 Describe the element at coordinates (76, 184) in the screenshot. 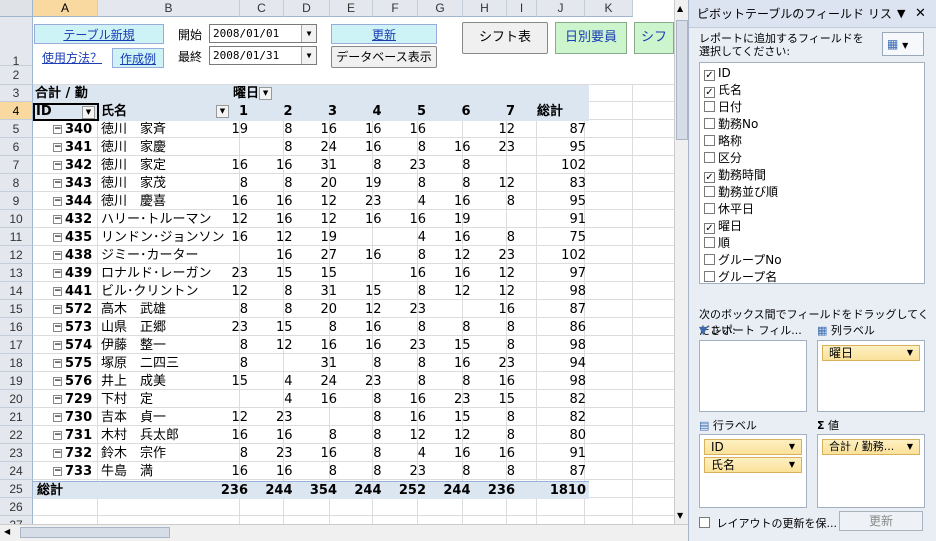

I see `pivot-row-id: −343` at that location.